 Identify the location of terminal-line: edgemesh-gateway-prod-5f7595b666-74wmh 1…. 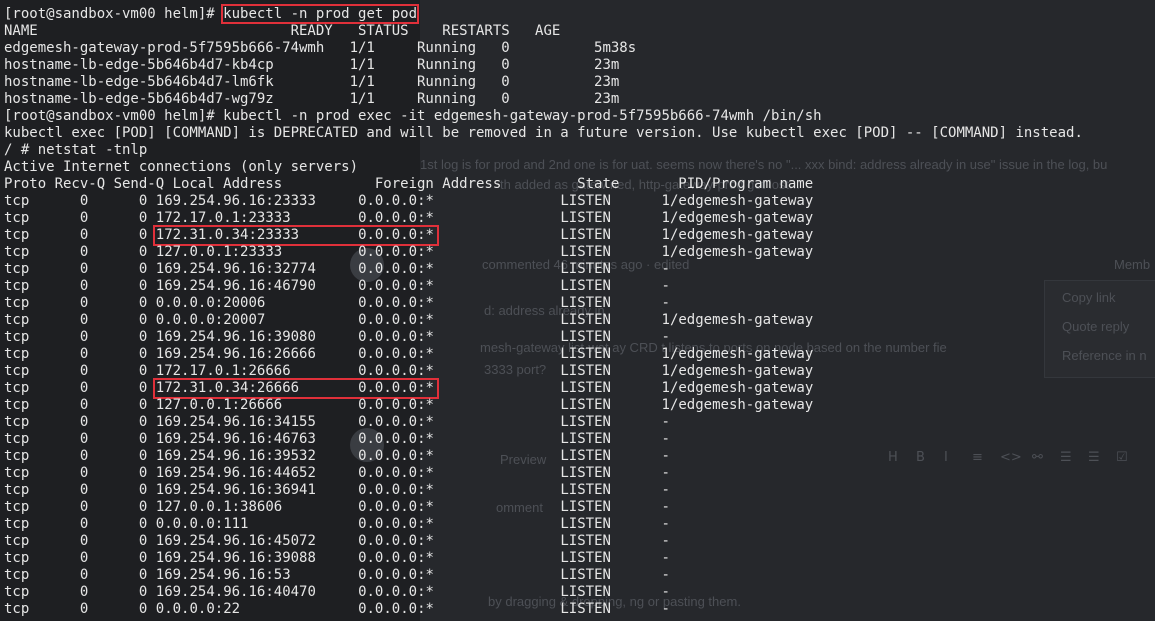
(320, 48).